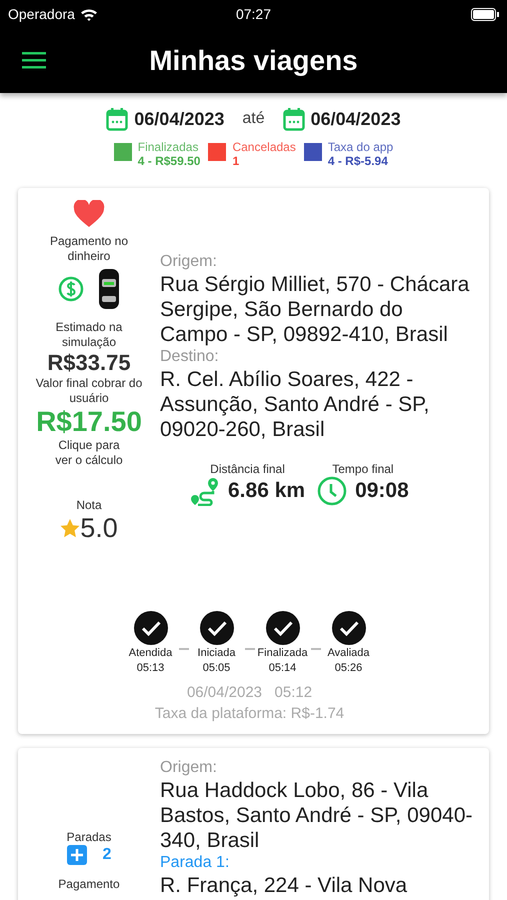 This screenshot has width=507, height=900. Describe the element at coordinates (247, 469) in the screenshot. I see `distance-label: Distância final` at that location.